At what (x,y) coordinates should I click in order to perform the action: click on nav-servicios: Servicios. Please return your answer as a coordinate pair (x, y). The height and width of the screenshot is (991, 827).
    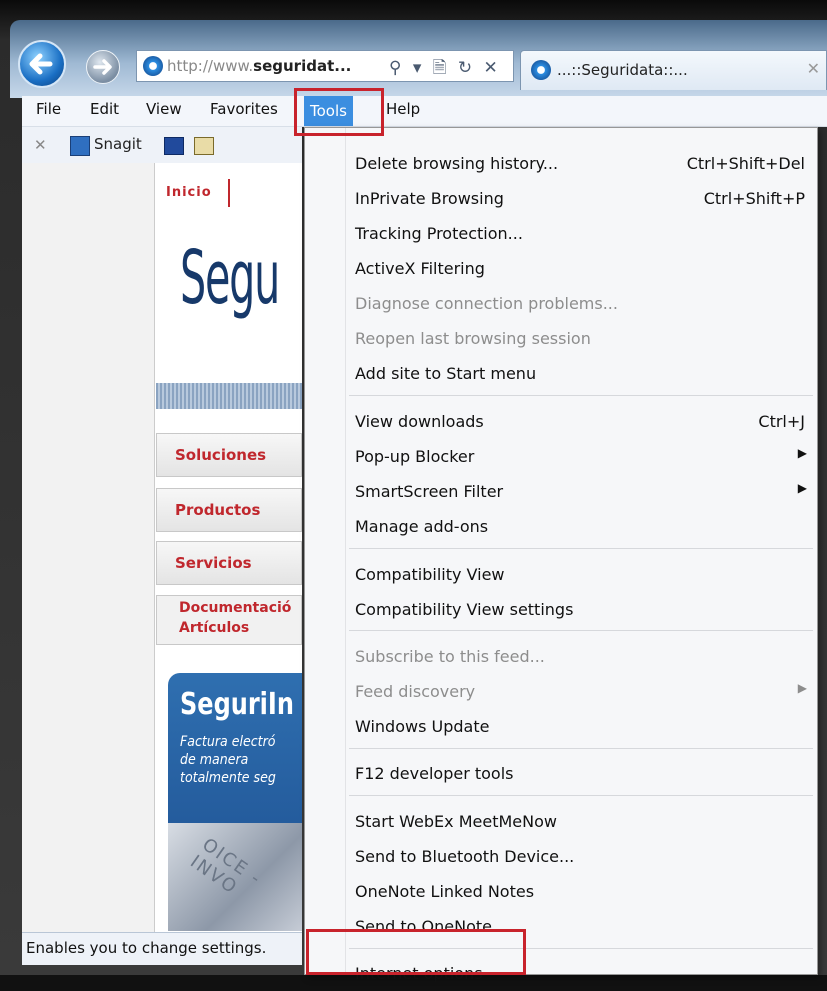
    Looking at the image, I should click on (229, 563).